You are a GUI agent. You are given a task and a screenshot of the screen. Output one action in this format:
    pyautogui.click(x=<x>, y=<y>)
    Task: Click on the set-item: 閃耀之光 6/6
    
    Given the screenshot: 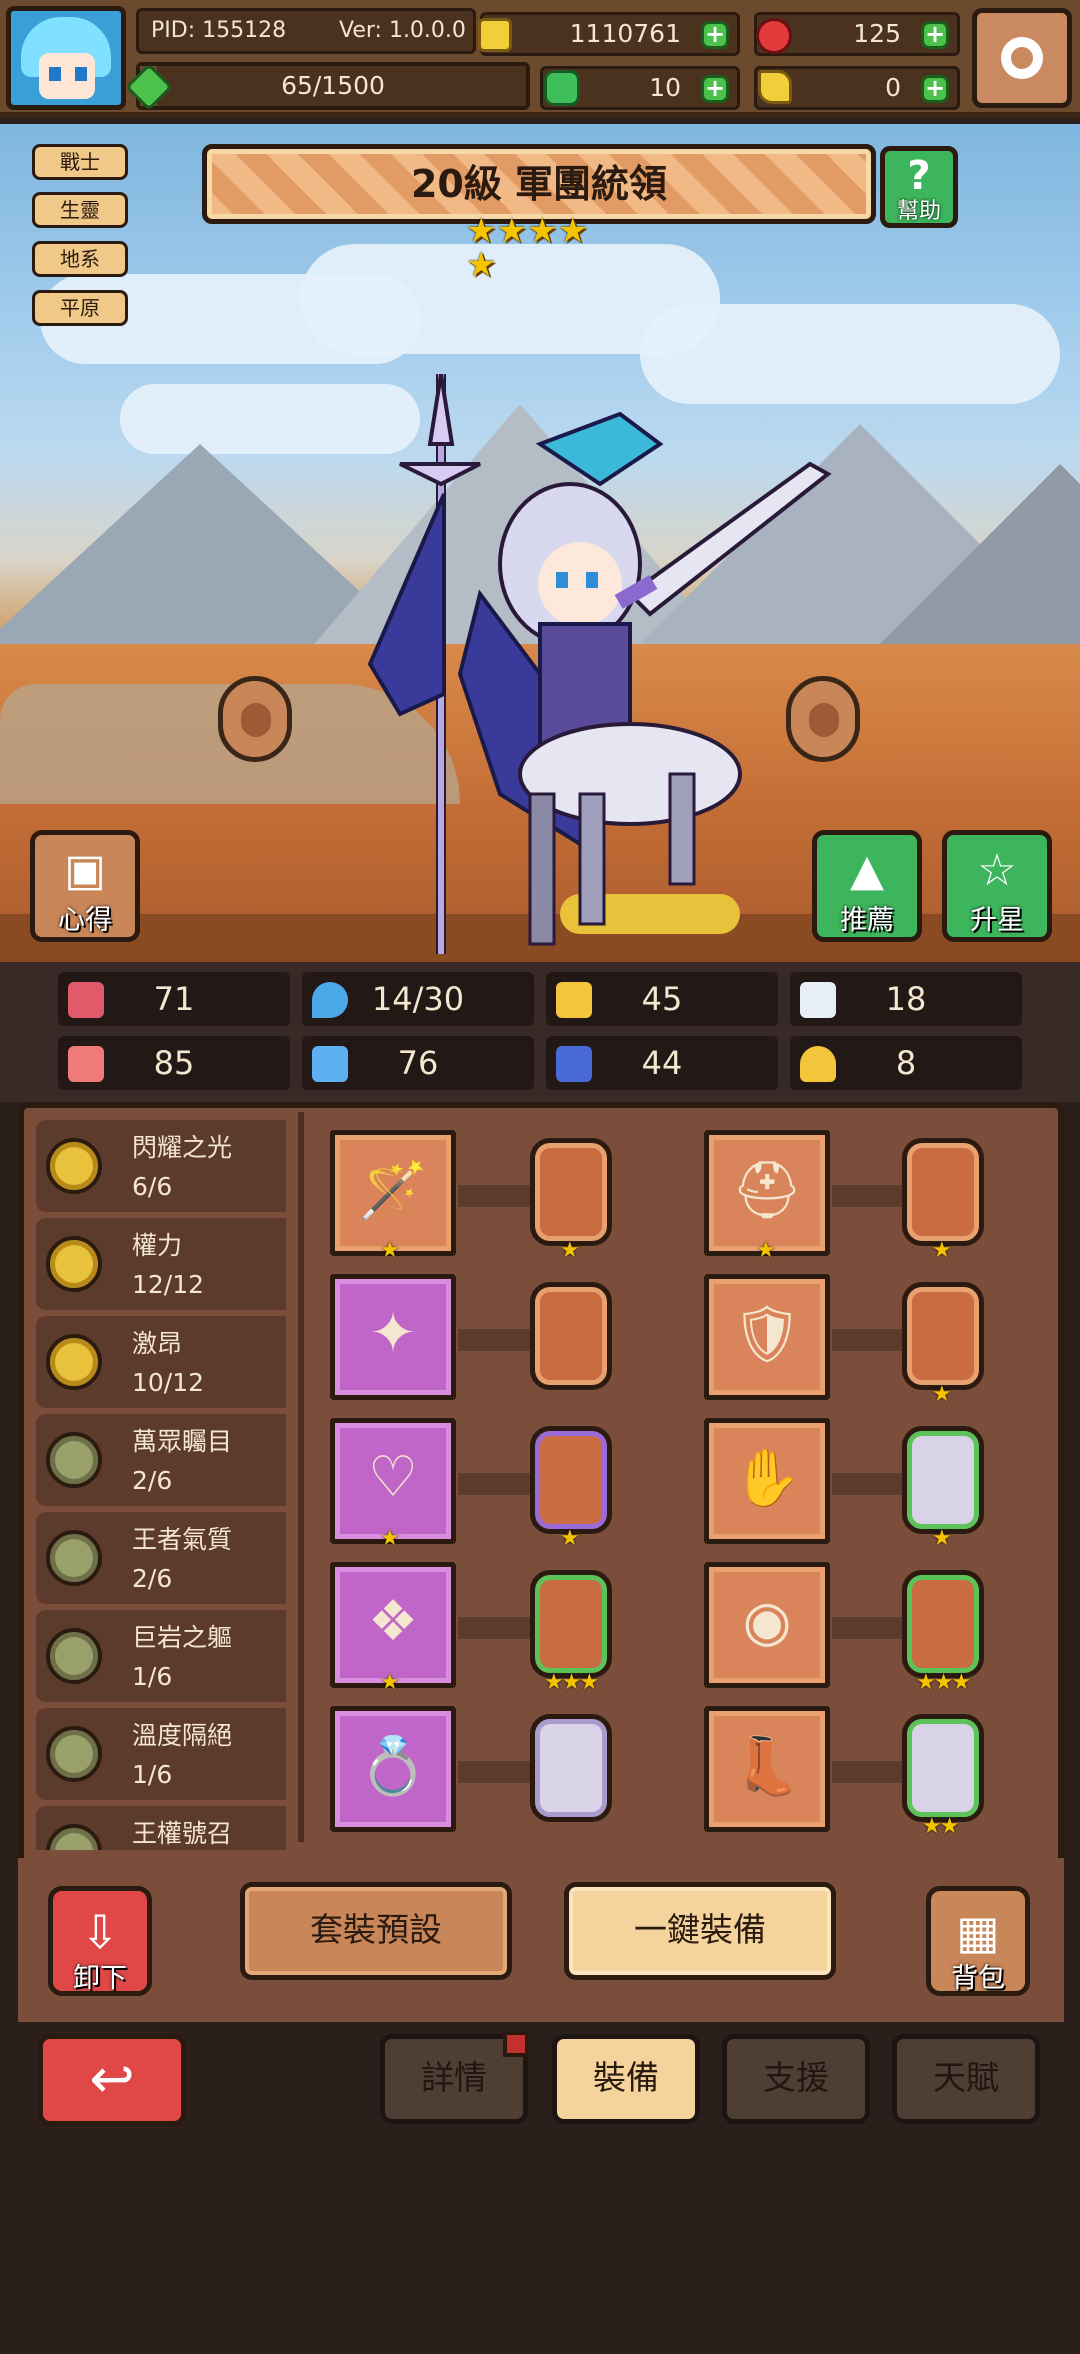 What is the action you would take?
    pyautogui.click(x=161, y=1166)
    